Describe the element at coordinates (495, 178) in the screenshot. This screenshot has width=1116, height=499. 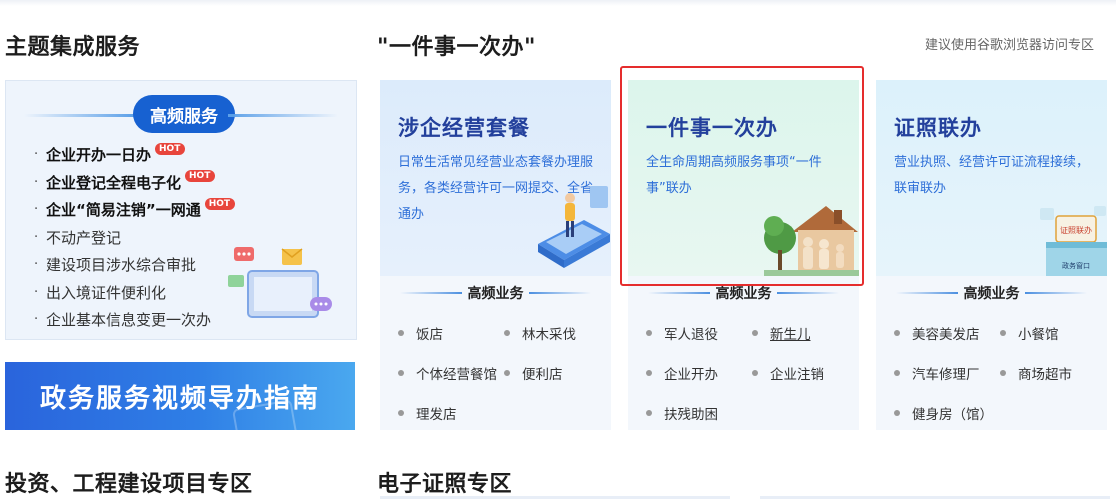
I see `card-header: 涉企经营套餐 日常生活常见经营业态套餐办理服务，各类经营许可一网提交、全省通办` at that location.